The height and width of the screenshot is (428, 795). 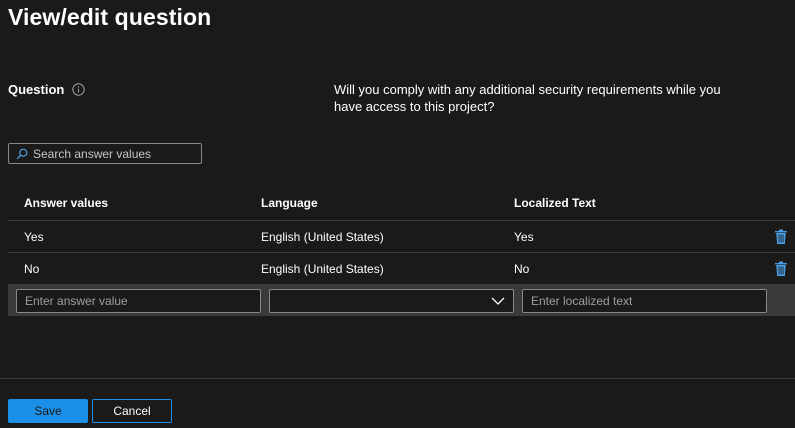 I want to click on question-label-group: Question, so click(x=47, y=89).